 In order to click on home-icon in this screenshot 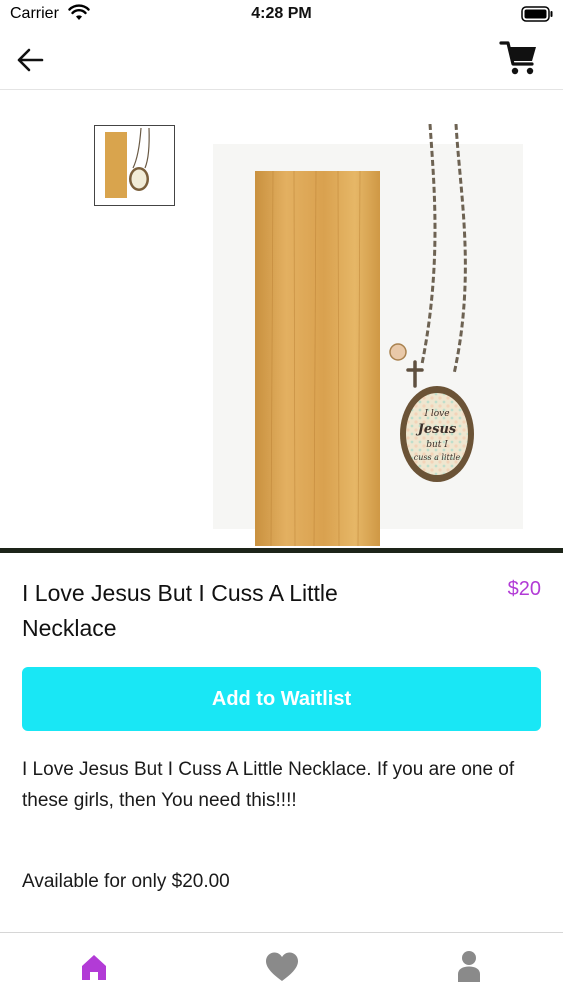, I will do `click(94, 967)`.